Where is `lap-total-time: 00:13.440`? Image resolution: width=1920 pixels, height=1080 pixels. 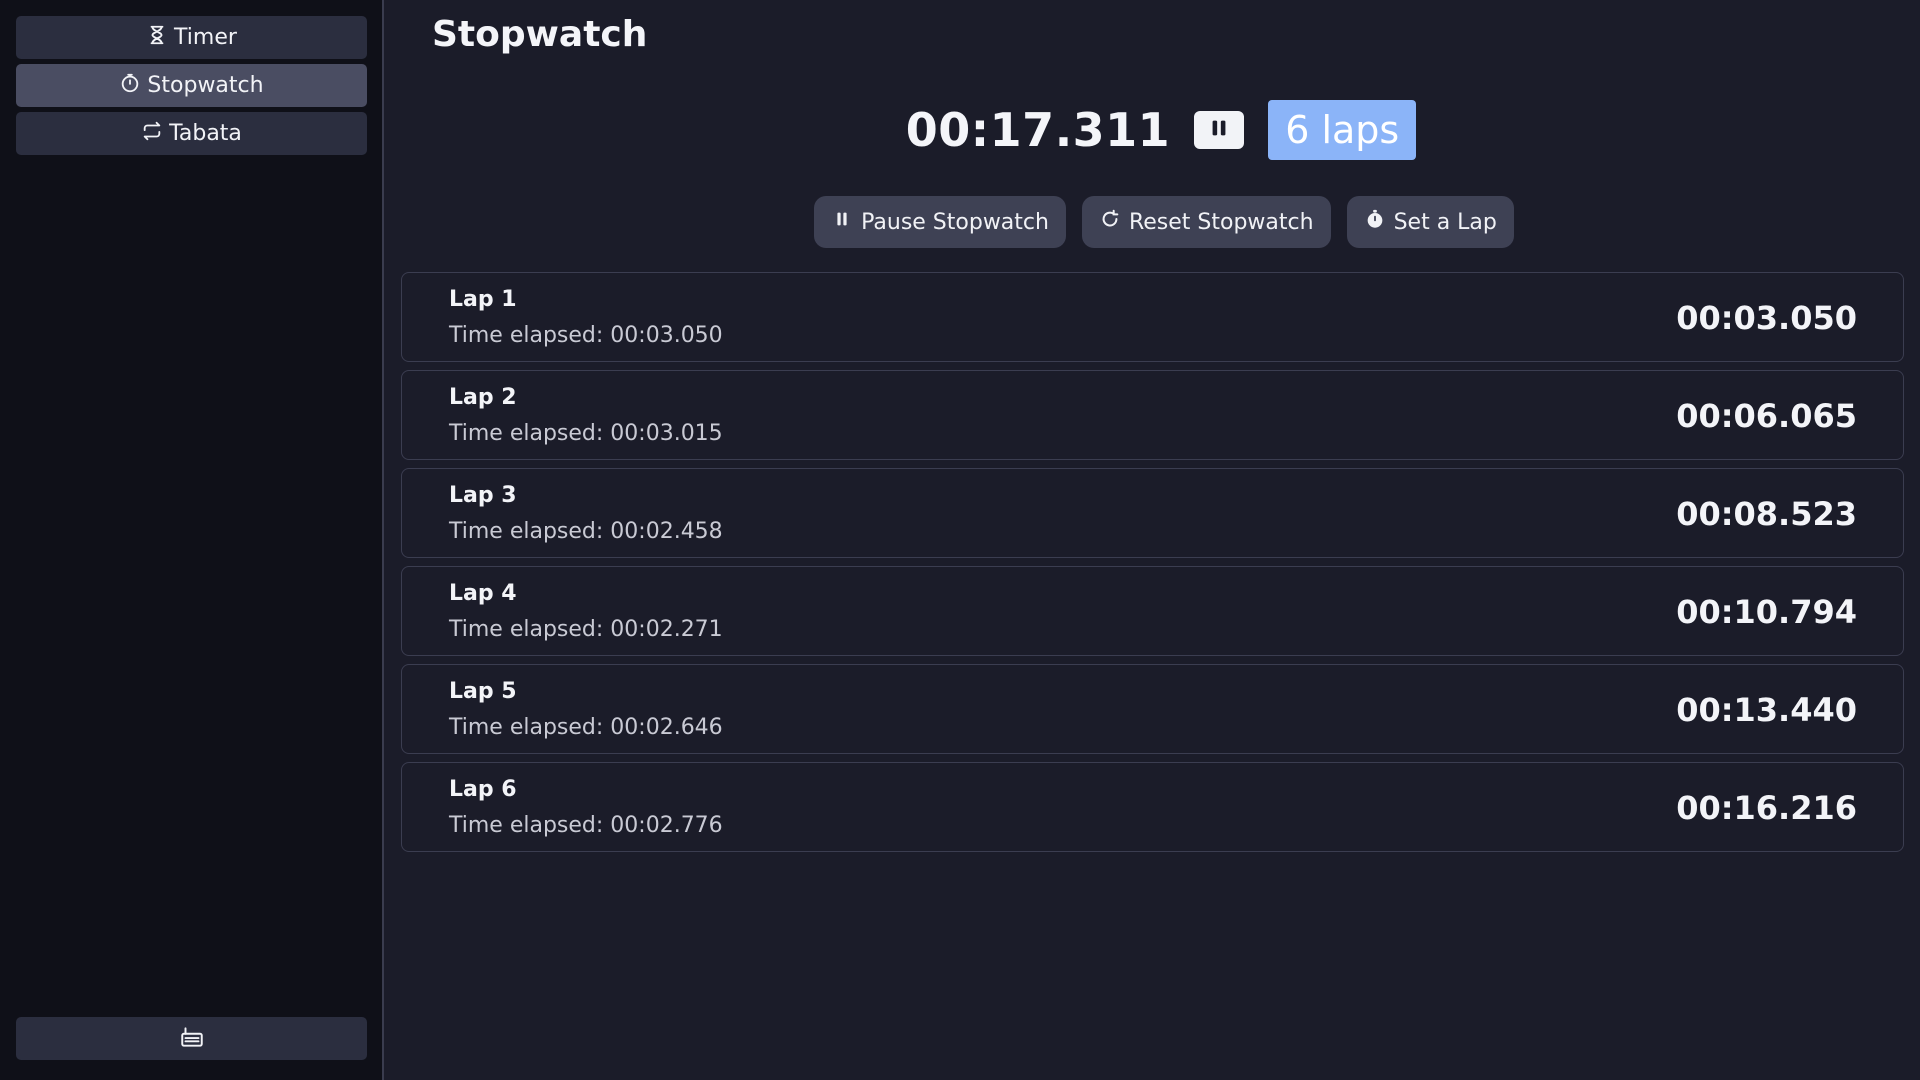
lap-total-time: 00:13.440 is located at coordinates (1766, 710).